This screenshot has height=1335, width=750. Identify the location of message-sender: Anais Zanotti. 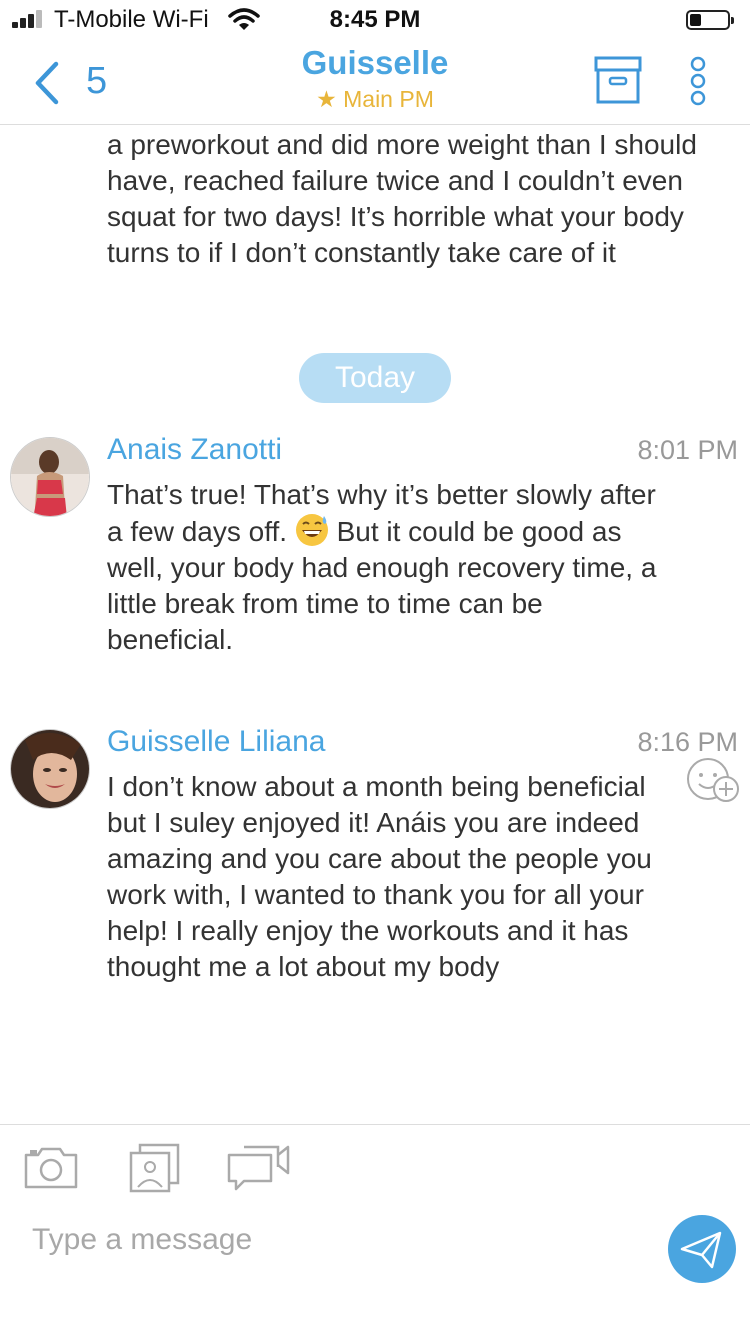
(194, 450).